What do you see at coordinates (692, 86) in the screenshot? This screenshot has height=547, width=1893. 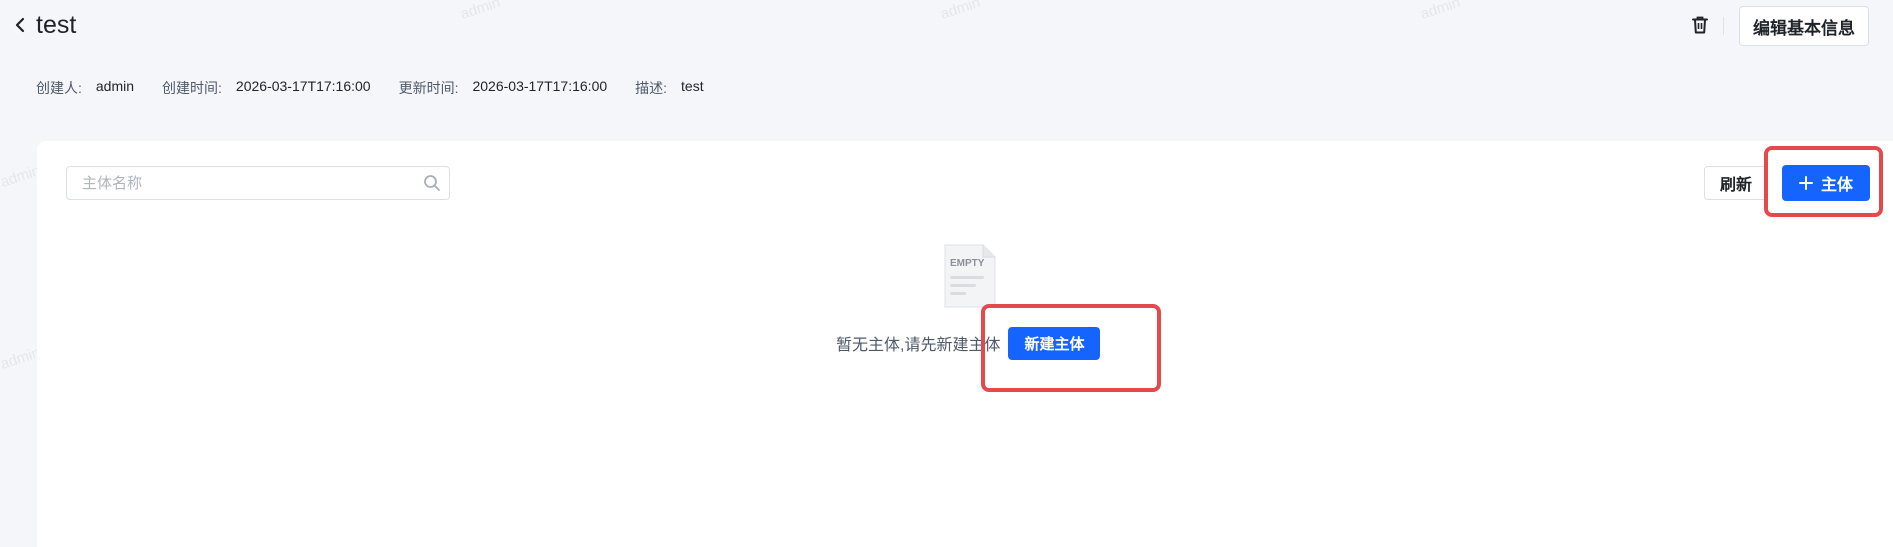 I see `description-value: test` at bounding box center [692, 86].